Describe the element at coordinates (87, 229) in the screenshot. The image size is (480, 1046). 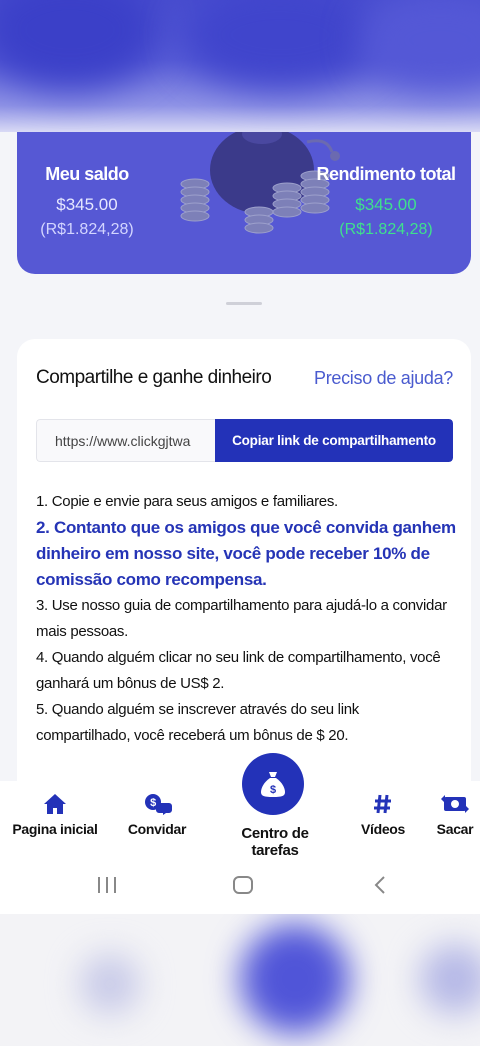
I see `my-balance-brl: (R$1.824,28)` at that location.